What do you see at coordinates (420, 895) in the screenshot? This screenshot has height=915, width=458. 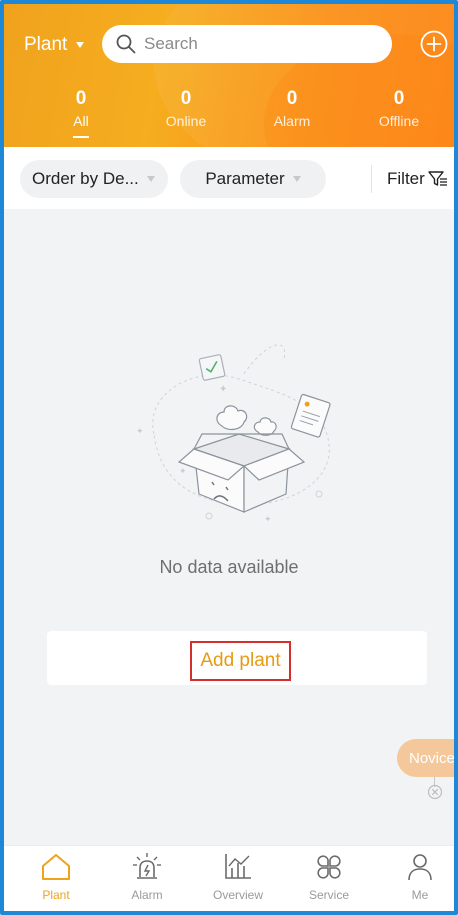 I see `tab-me-label: Me` at bounding box center [420, 895].